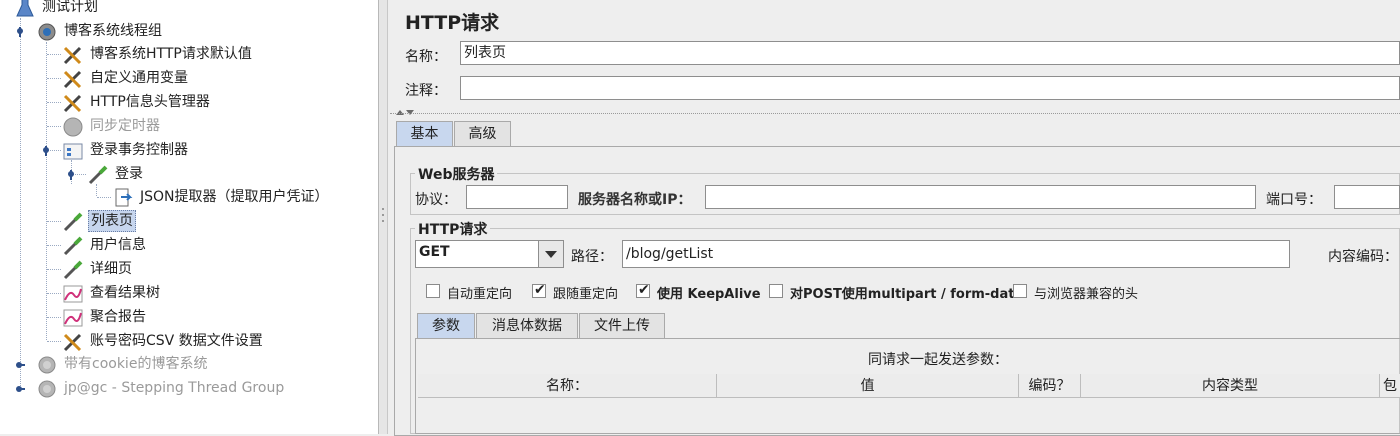 The width and height of the screenshot is (1400, 436). I want to click on port-input, so click(1367, 197).